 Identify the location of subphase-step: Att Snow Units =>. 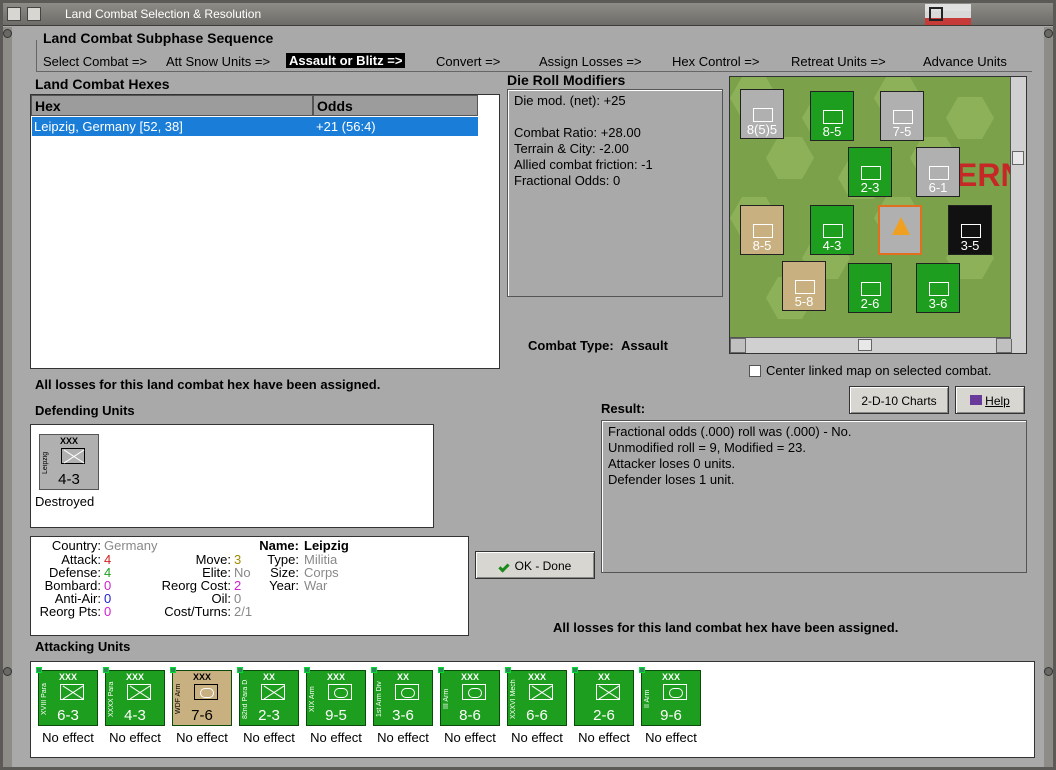
(218, 61).